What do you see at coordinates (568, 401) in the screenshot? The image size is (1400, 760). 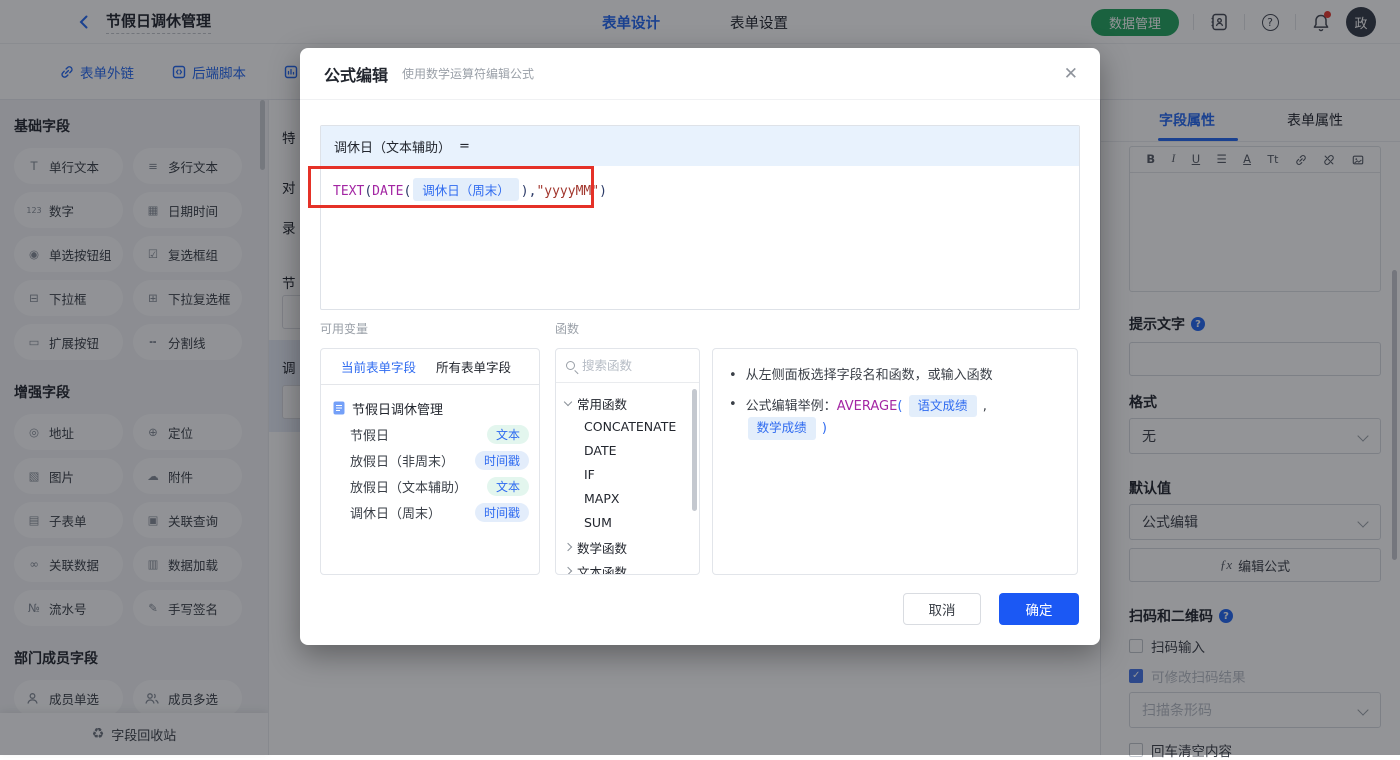 I see `chevron-down-icon` at bounding box center [568, 401].